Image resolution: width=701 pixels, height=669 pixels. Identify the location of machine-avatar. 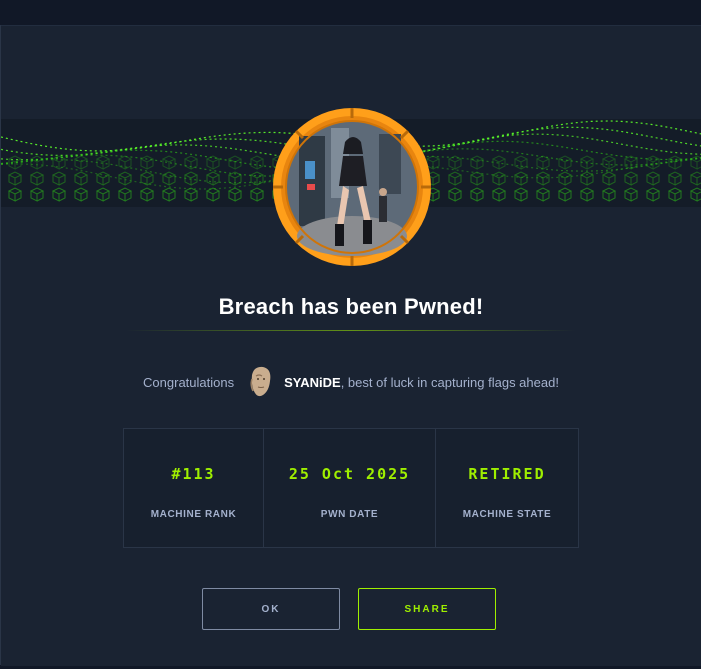
(352, 187).